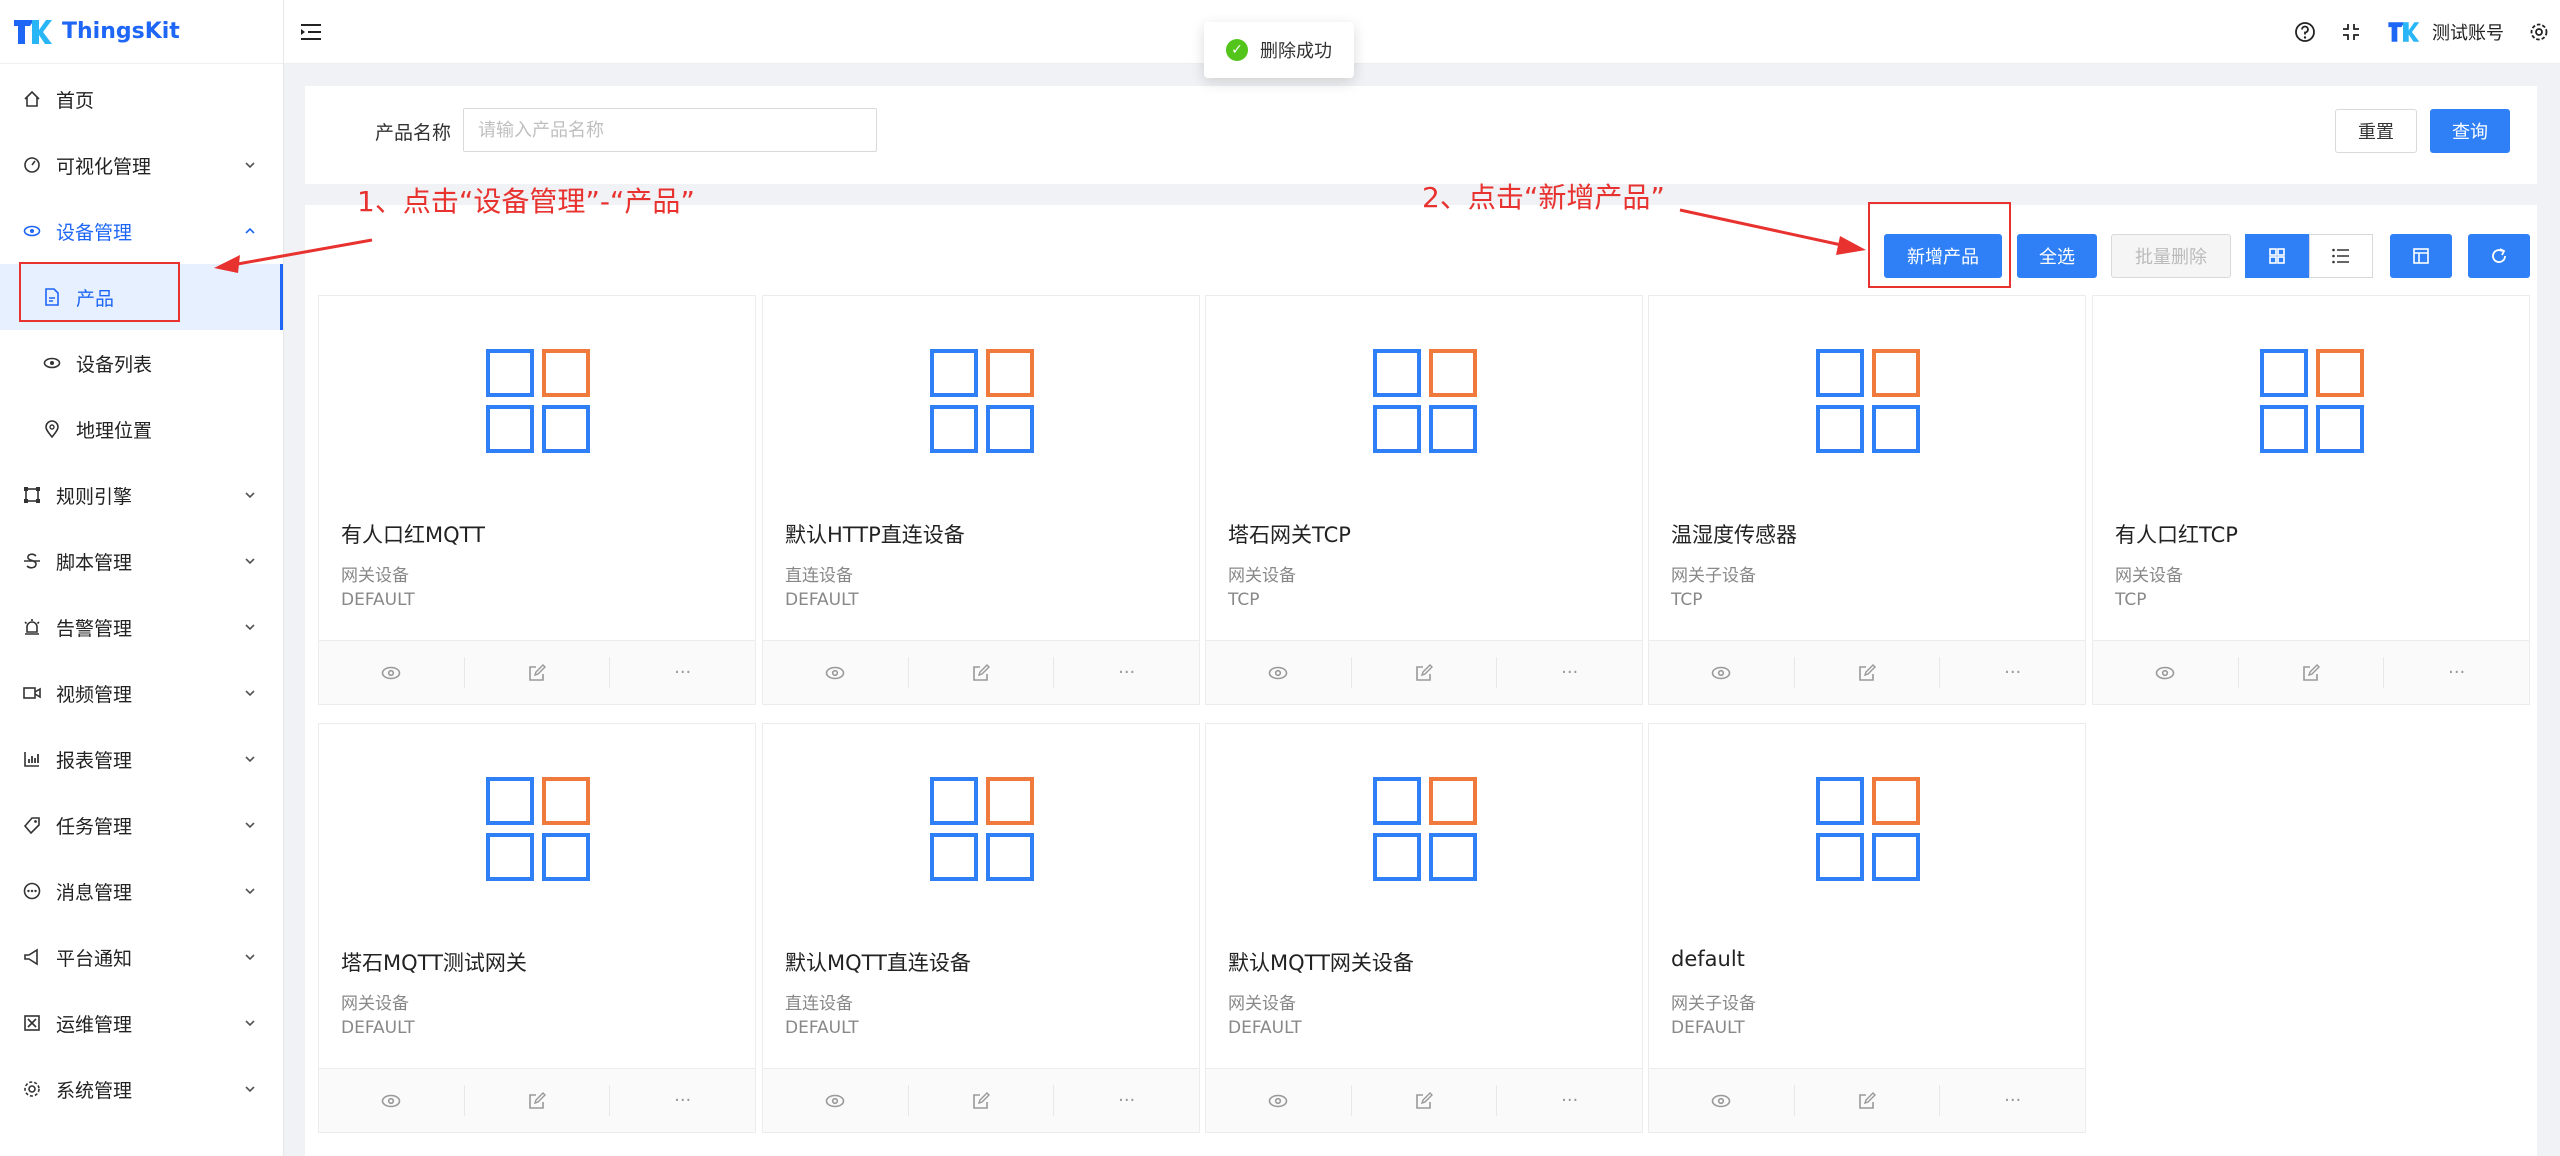 Image resolution: width=2560 pixels, height=1156 pixels. I want to click on sidebar-item-device-management: 设备管理, so click(141, 231).